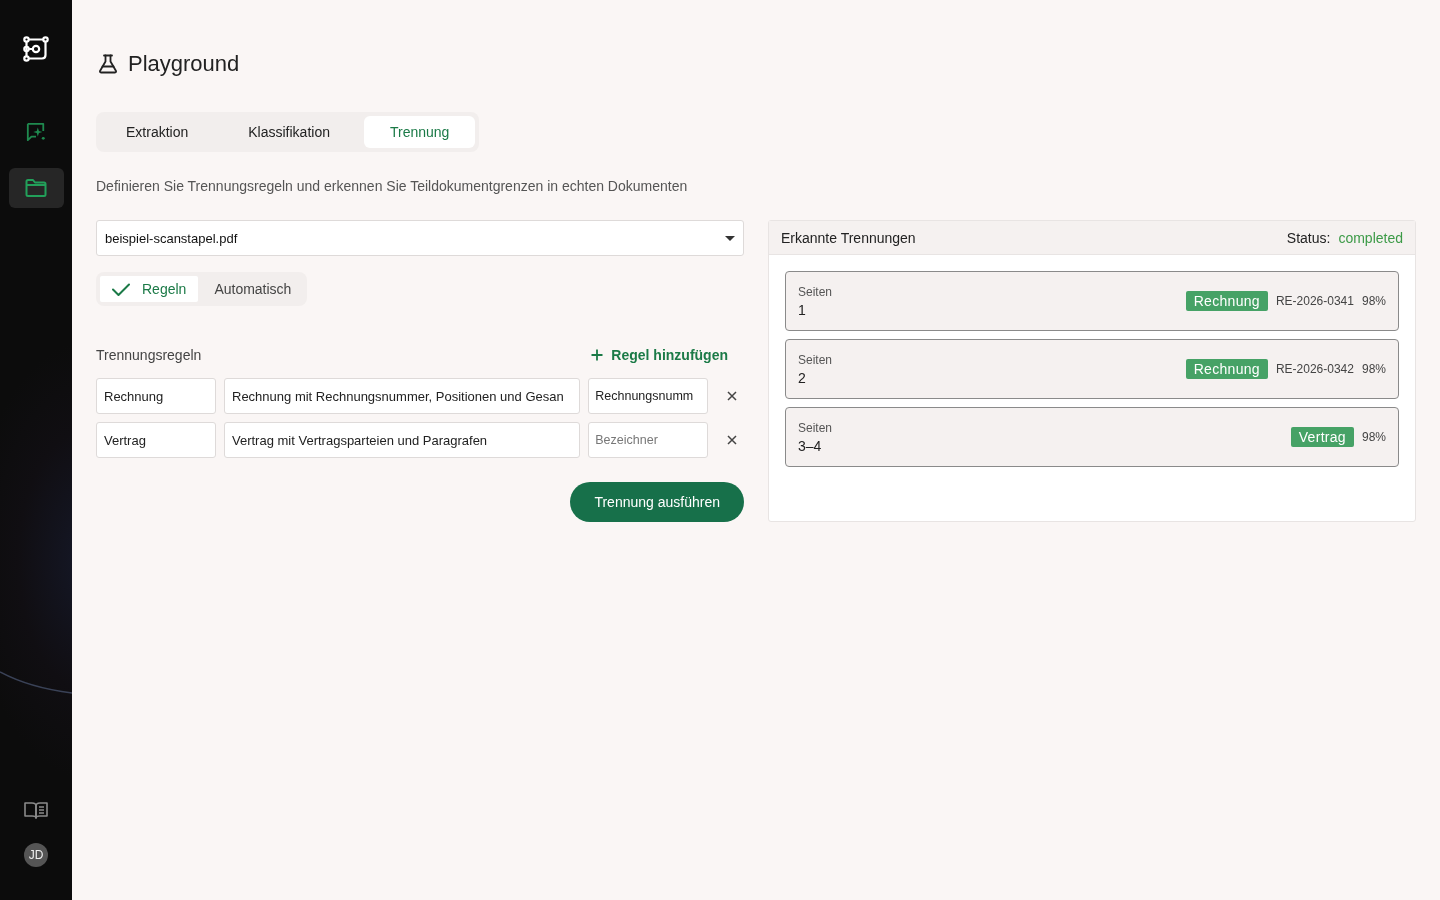 Image resolution: width=1440 pixels, height=900 pixels. Describe the element at coordinates (36, 855) in the screenshot. I see `user-avatar: JD` at that location.